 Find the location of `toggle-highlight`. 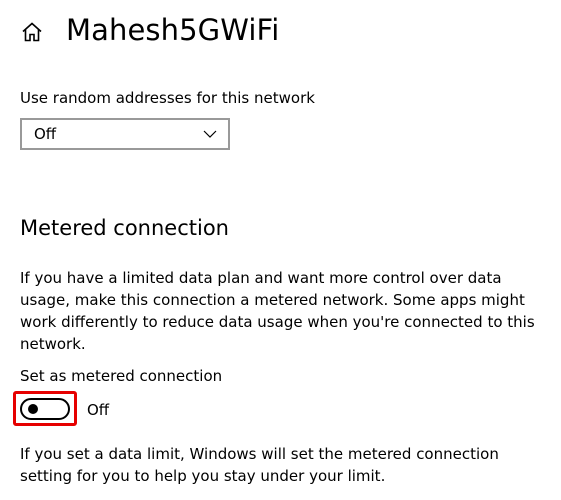

toggle-highlight is located at coordinates (45, 408).